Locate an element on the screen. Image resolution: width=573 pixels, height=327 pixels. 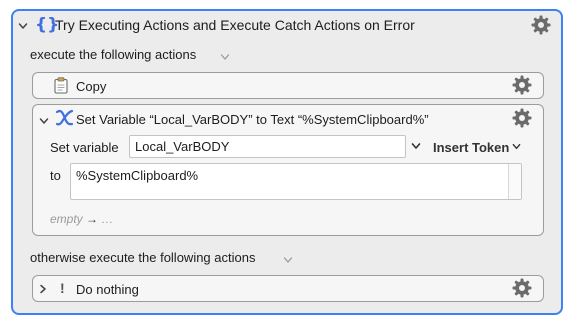
arrow-right-icon: → is located at coordinates (92, 219).